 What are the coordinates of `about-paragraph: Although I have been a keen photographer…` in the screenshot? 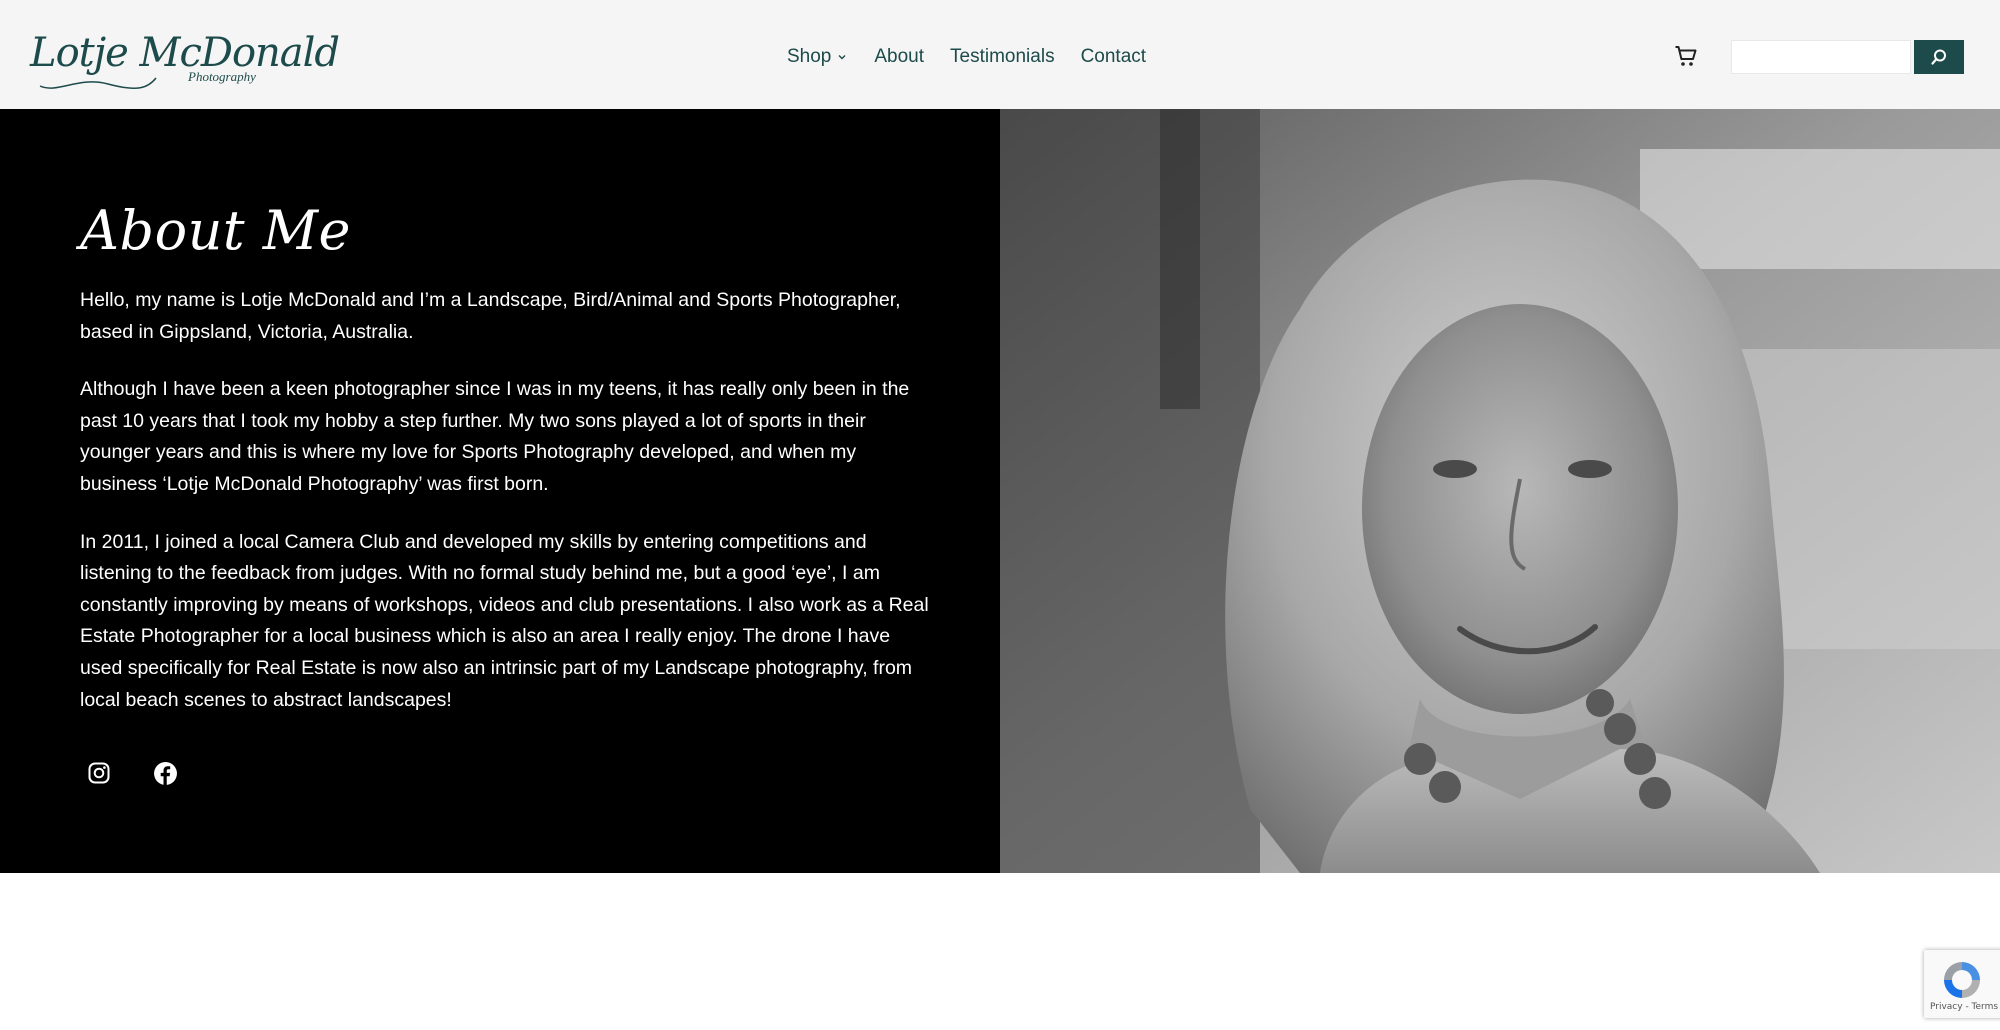 It's located at (495, 436).